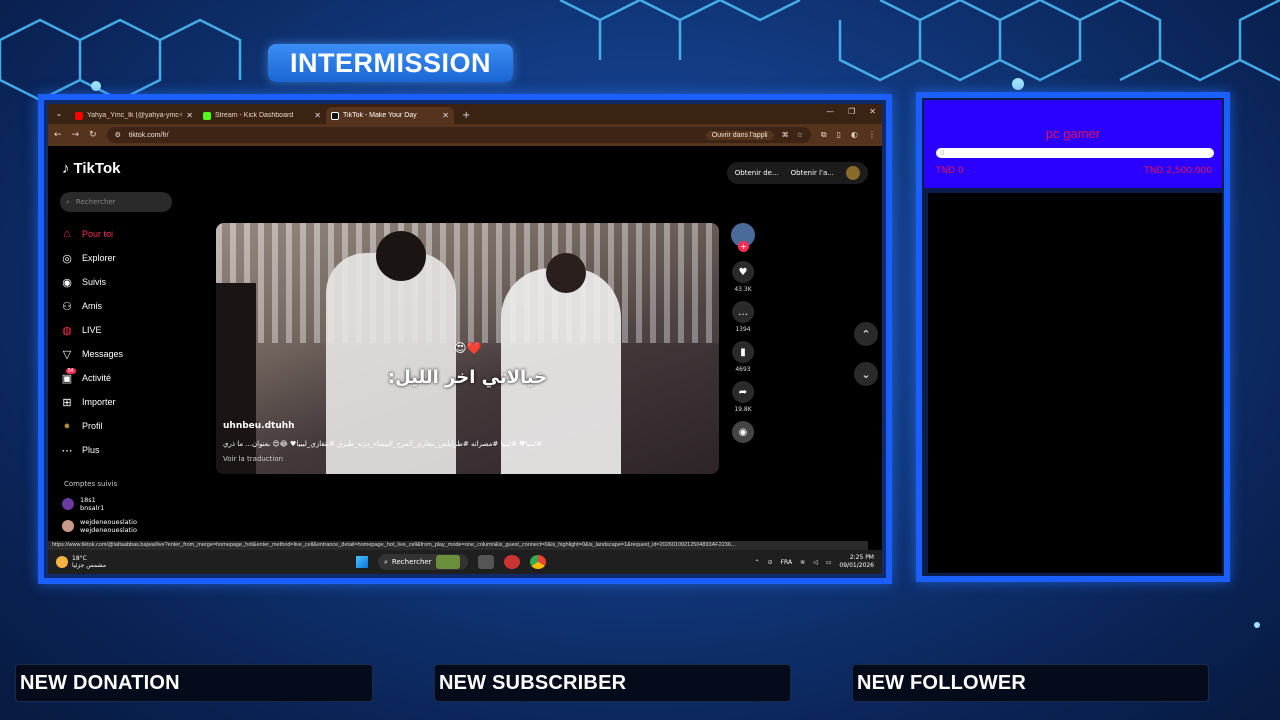  I want to click on clock: 2:25 PM 09/01/2026, so click(856, 562).